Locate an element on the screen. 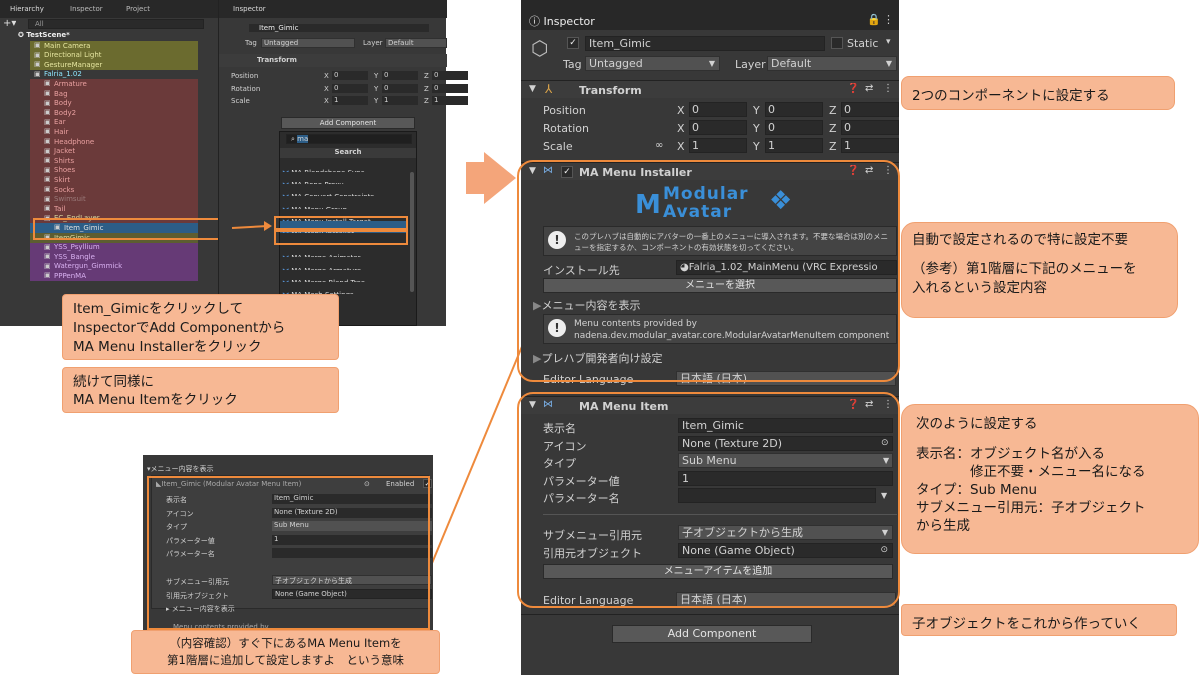 This screenshot has height=675, width=1200. hierarchy-row: ▣ Socks is located at coordinates (114, 190).